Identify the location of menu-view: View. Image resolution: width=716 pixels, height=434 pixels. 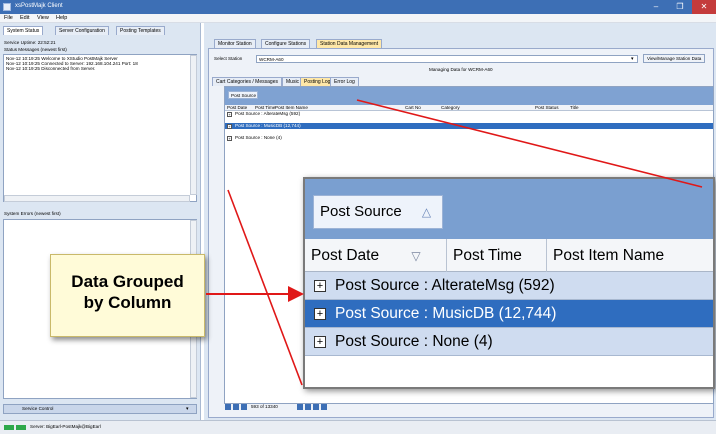
(43, 18).